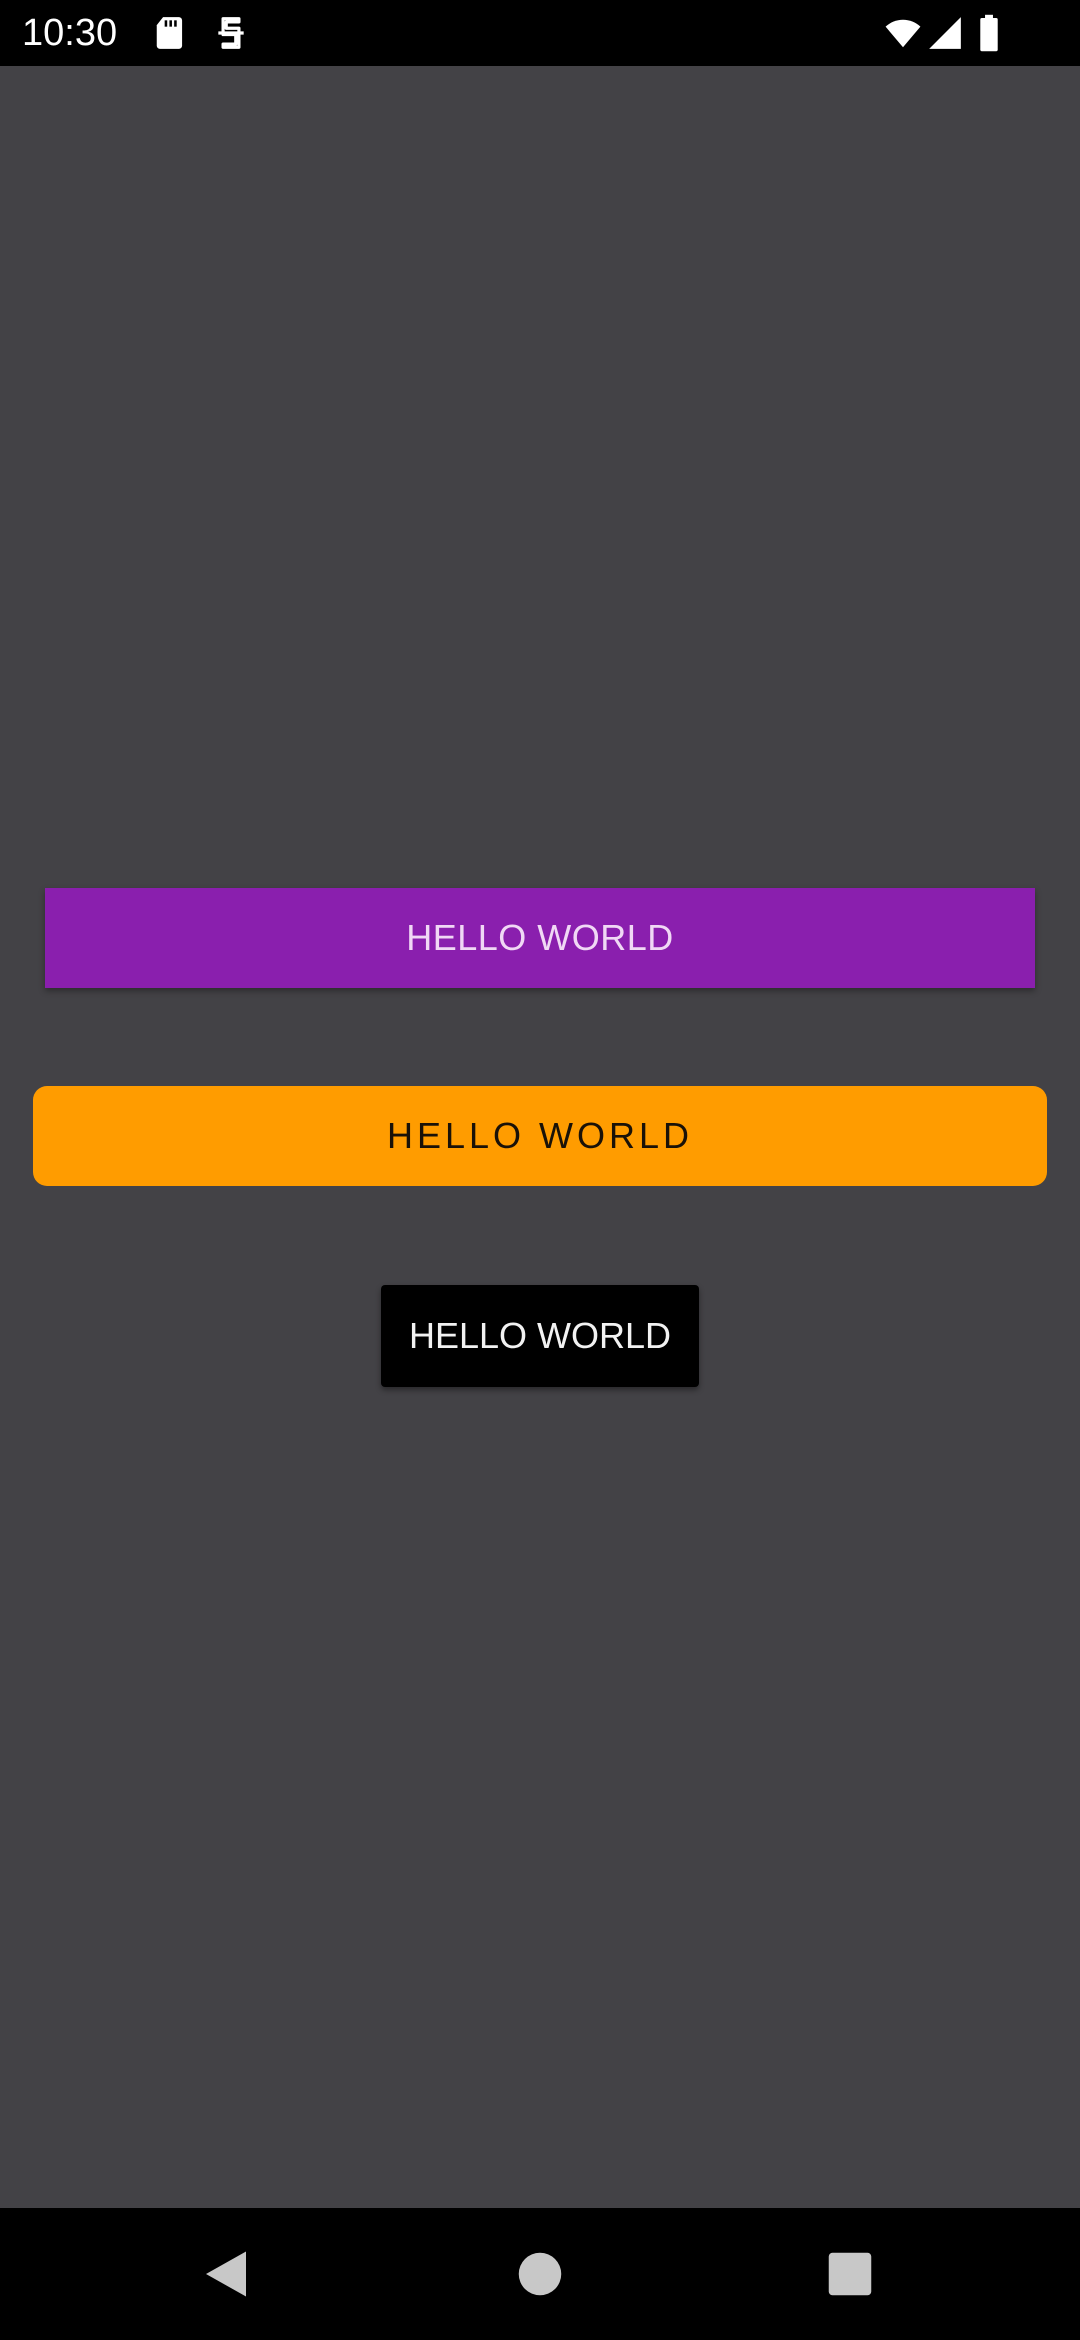 The image size is (1080, 2340). I want to click on hello-world-button-purple: HELLO WORLD, so click(540, 938).